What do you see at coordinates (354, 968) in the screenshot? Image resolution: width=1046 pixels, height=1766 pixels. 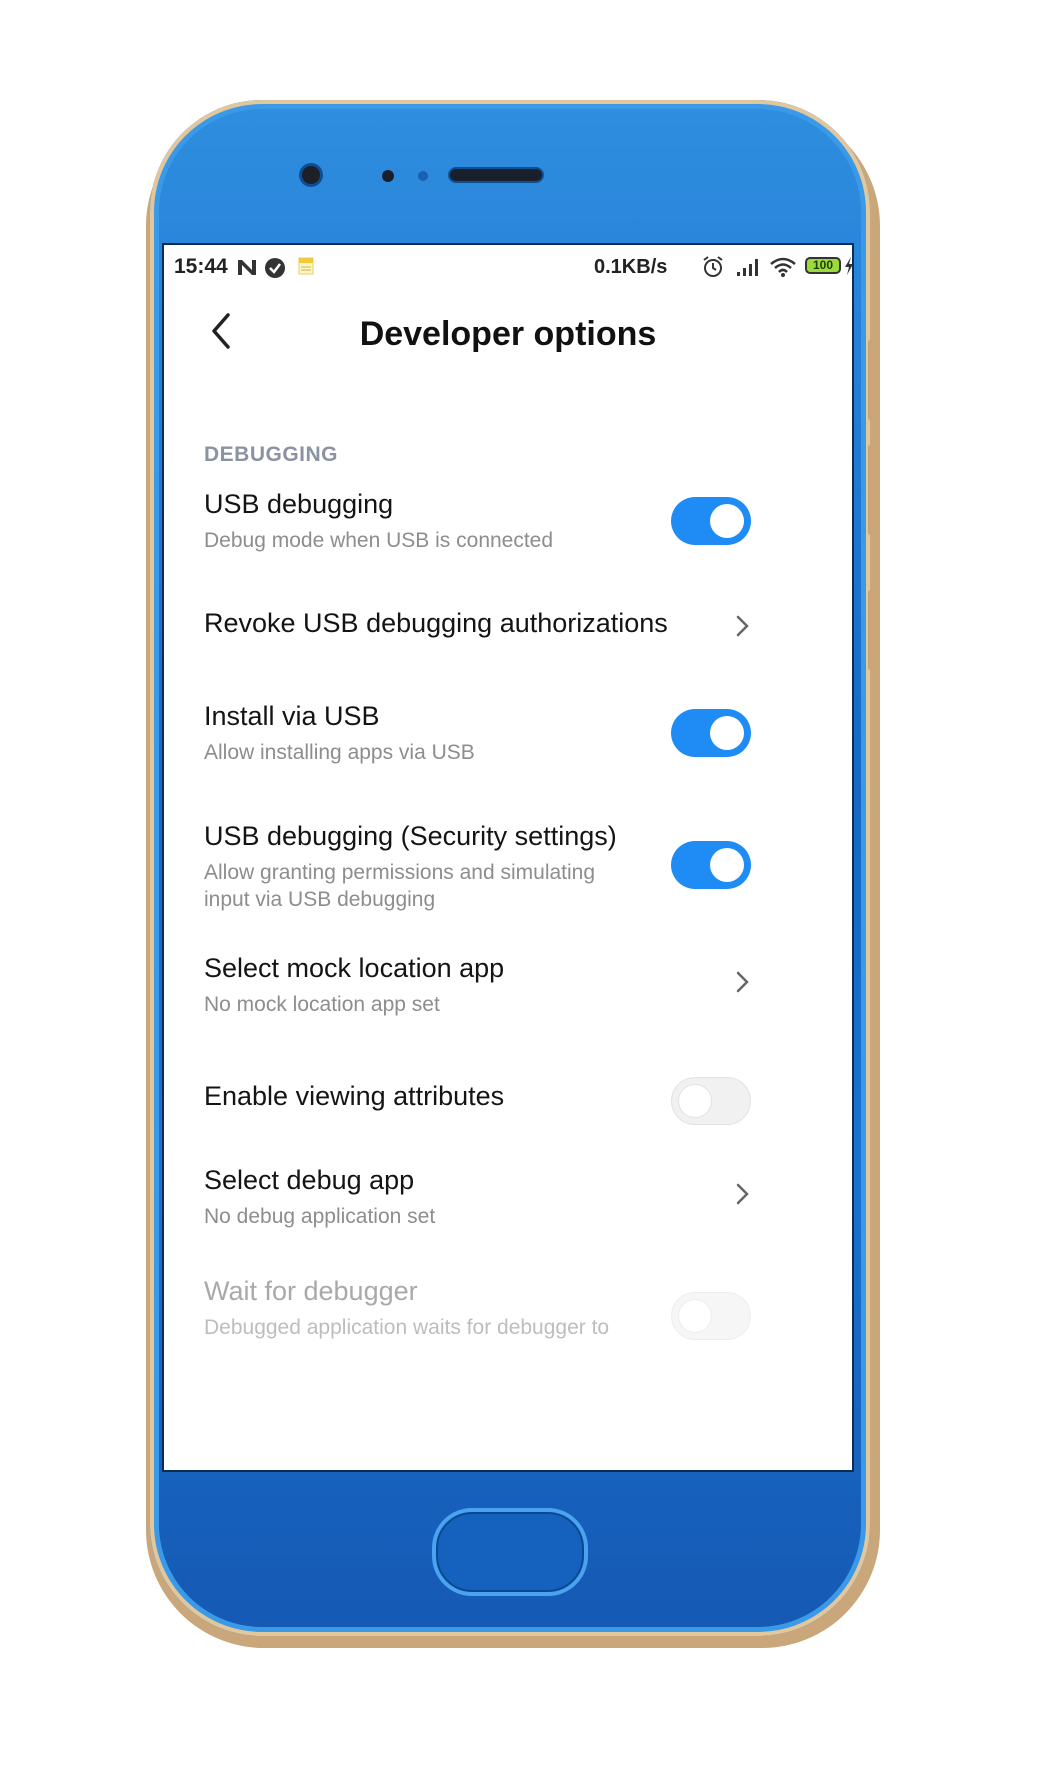 I see `setting-title: Select mock location app` at bounding box center [354, 968].